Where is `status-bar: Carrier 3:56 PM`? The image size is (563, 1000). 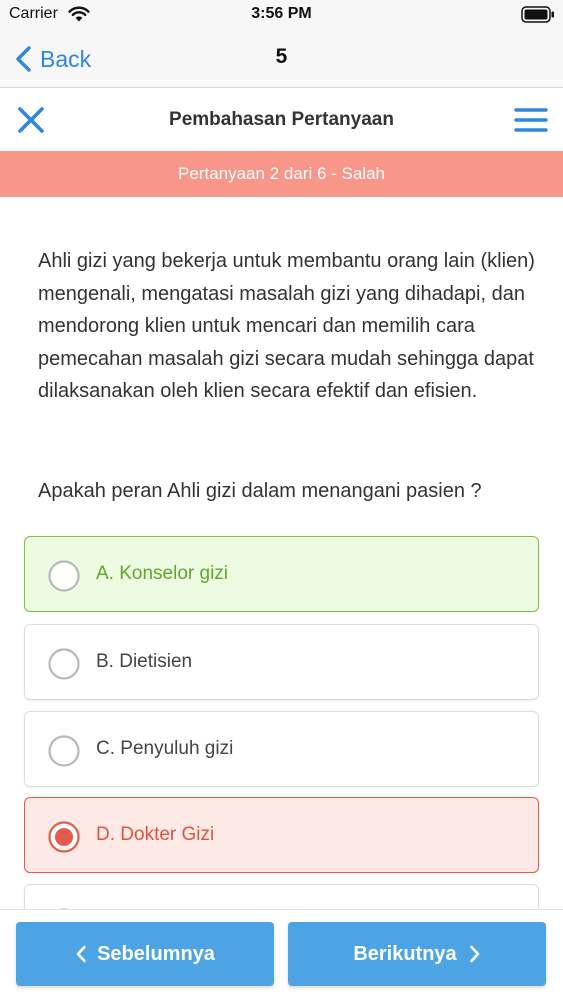
status-bar: Carrier 3:56 PM is located at coordinates (281, 15).